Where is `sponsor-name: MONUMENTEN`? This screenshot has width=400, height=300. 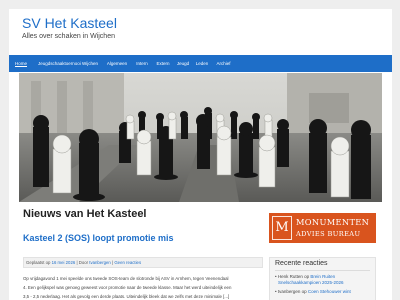 sponsor-name: MONUMENTEN is located at coordinates (333, 222).